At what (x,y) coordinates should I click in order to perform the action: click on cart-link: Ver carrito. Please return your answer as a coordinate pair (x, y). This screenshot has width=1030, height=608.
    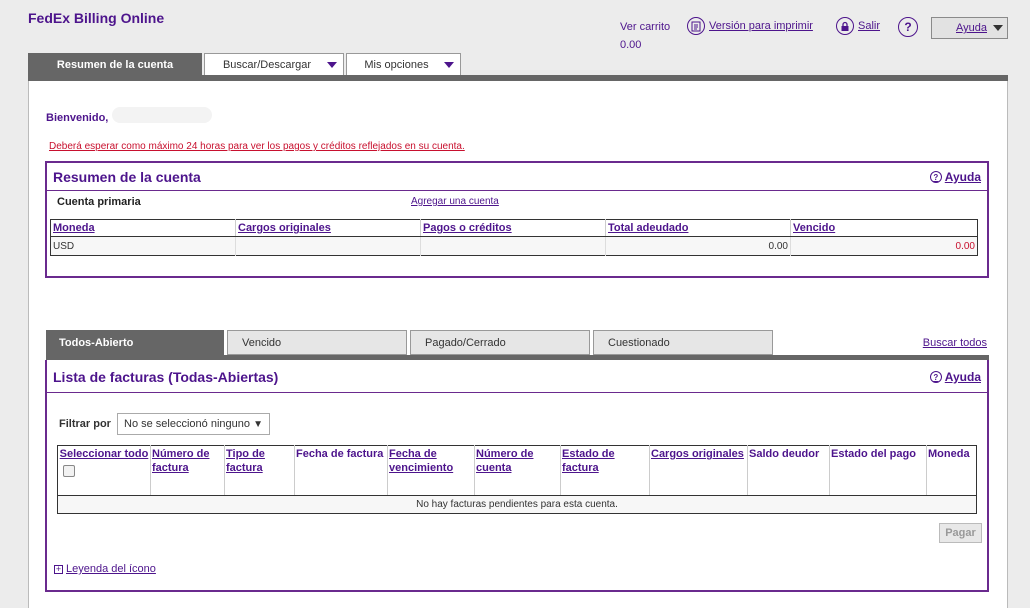
    Looking at the image, I should click on (645, 27).